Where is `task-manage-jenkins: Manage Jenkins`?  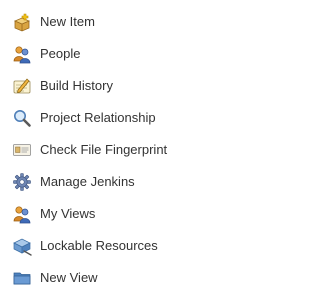
task-manage-jenkins: Manage Jenkins is located at coordinates (122, 182).